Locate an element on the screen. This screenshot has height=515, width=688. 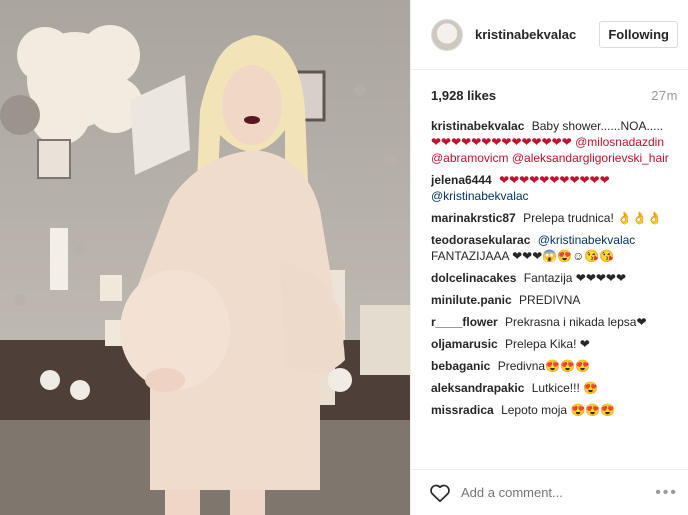
list-item: dolcelinacakes Fantazija ❤❤❤❤❤ is located at coordinates (554, 278).